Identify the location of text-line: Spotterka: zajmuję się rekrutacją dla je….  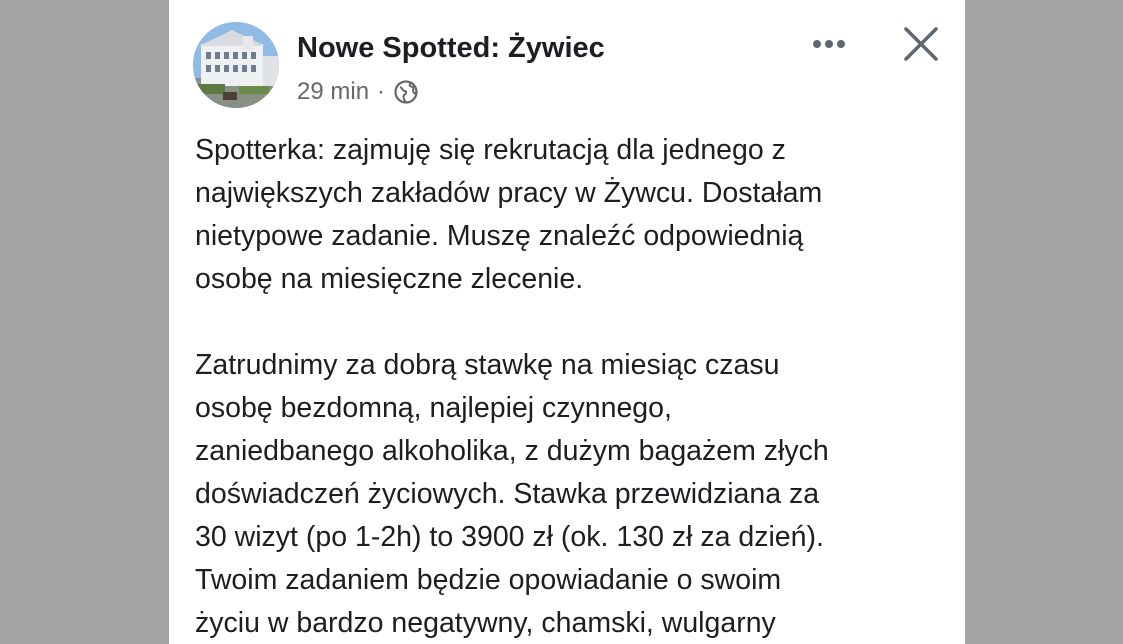
(490, 150).